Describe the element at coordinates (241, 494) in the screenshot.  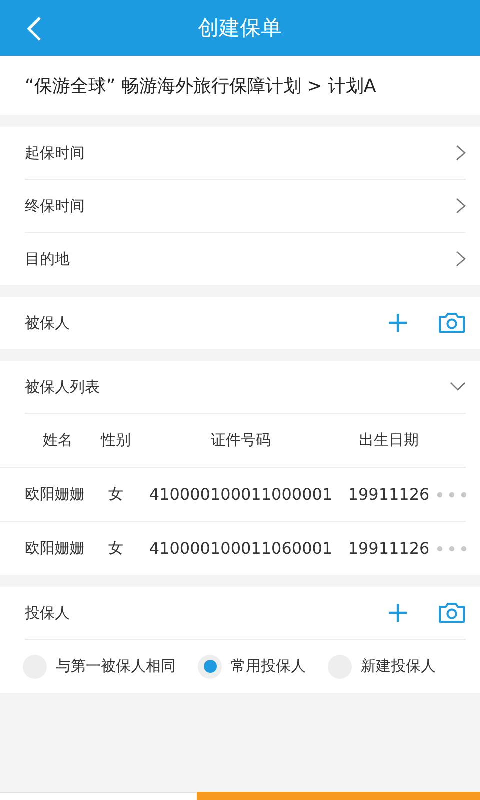
I see `table-cell-text: 410000100011000001` at that location.